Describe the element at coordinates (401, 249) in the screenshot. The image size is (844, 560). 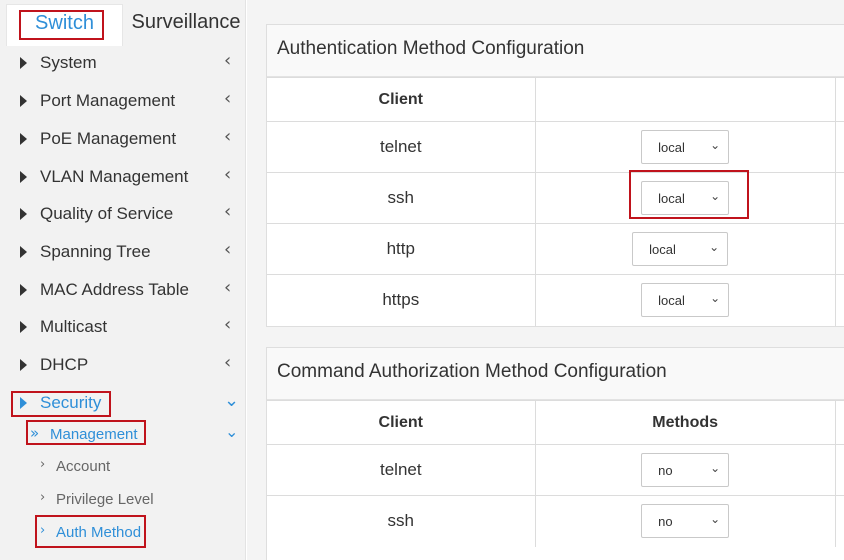
I see `client-cell: http` at that location.